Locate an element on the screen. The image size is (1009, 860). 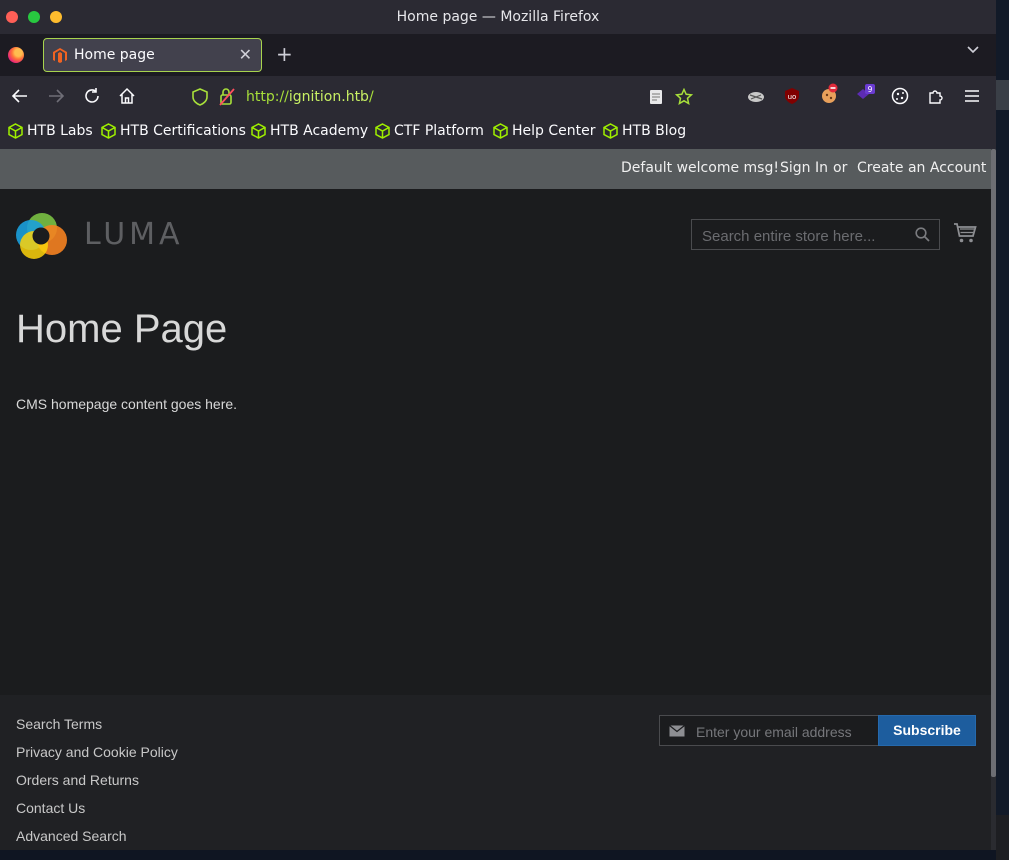
firefox-logo-icon is located at coordinates (16, 55).